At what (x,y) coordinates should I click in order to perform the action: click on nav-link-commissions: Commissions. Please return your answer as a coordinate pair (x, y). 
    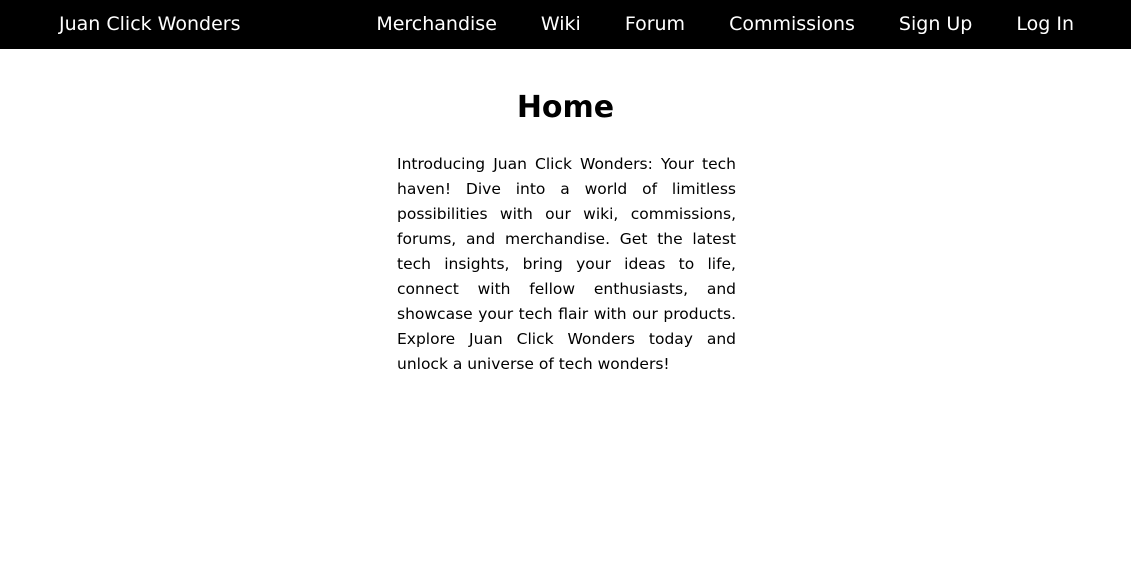
    Looking at the image, I should click on (792, 24).